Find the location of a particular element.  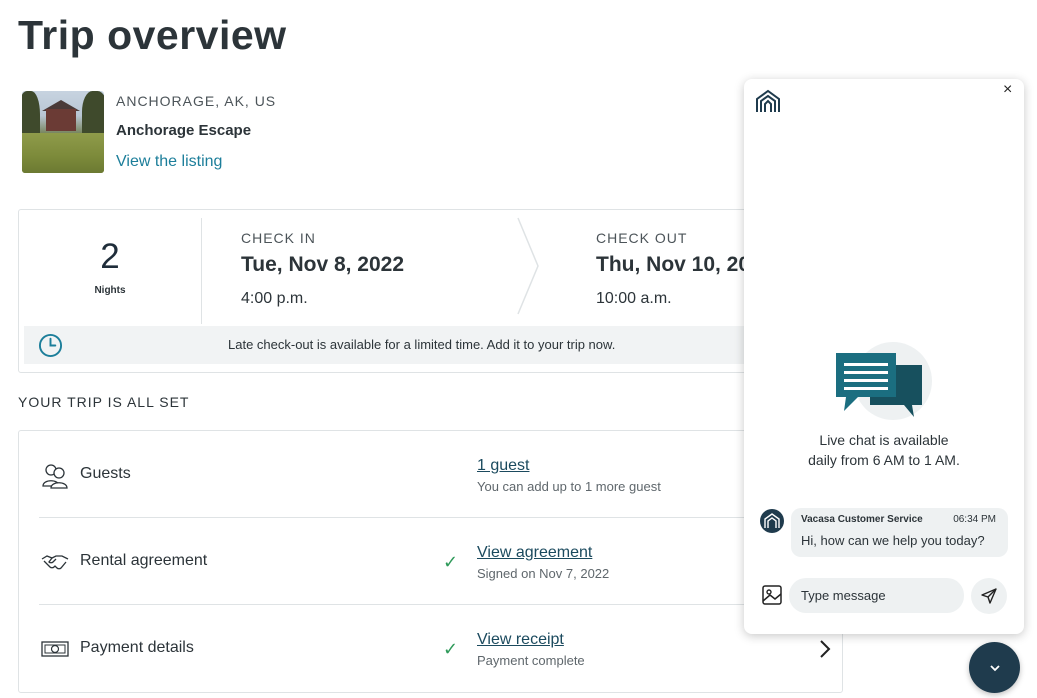

view-listing-link: View the listing is located at coordinates (196, 162).